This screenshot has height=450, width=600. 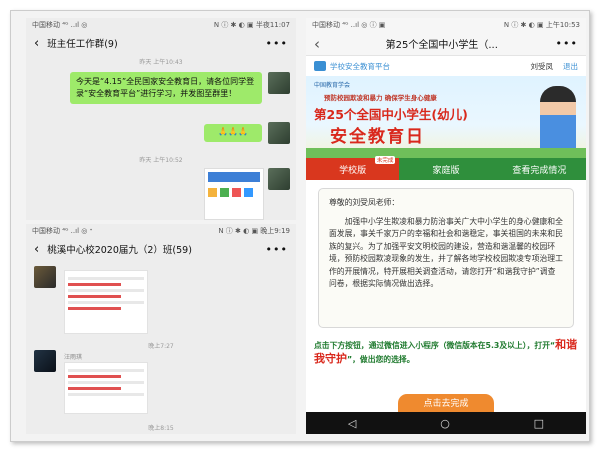 I want to click on android-nav-bar: ◁ ○ □, so click(x=446, y=423).